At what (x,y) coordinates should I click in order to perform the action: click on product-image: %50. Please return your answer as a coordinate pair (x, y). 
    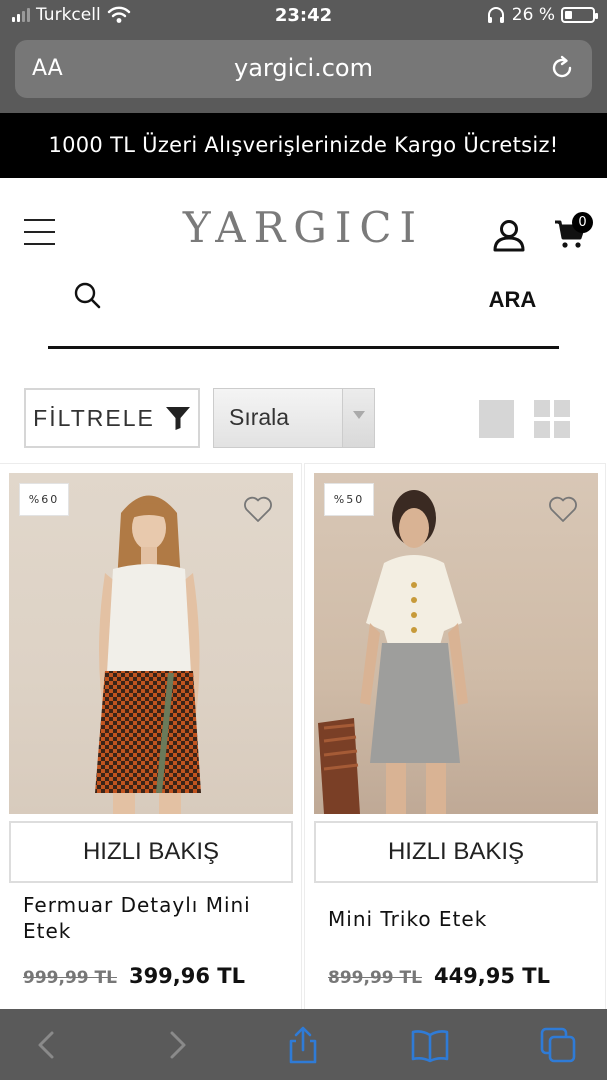
    Looking at the image, I should click on (456, 643).